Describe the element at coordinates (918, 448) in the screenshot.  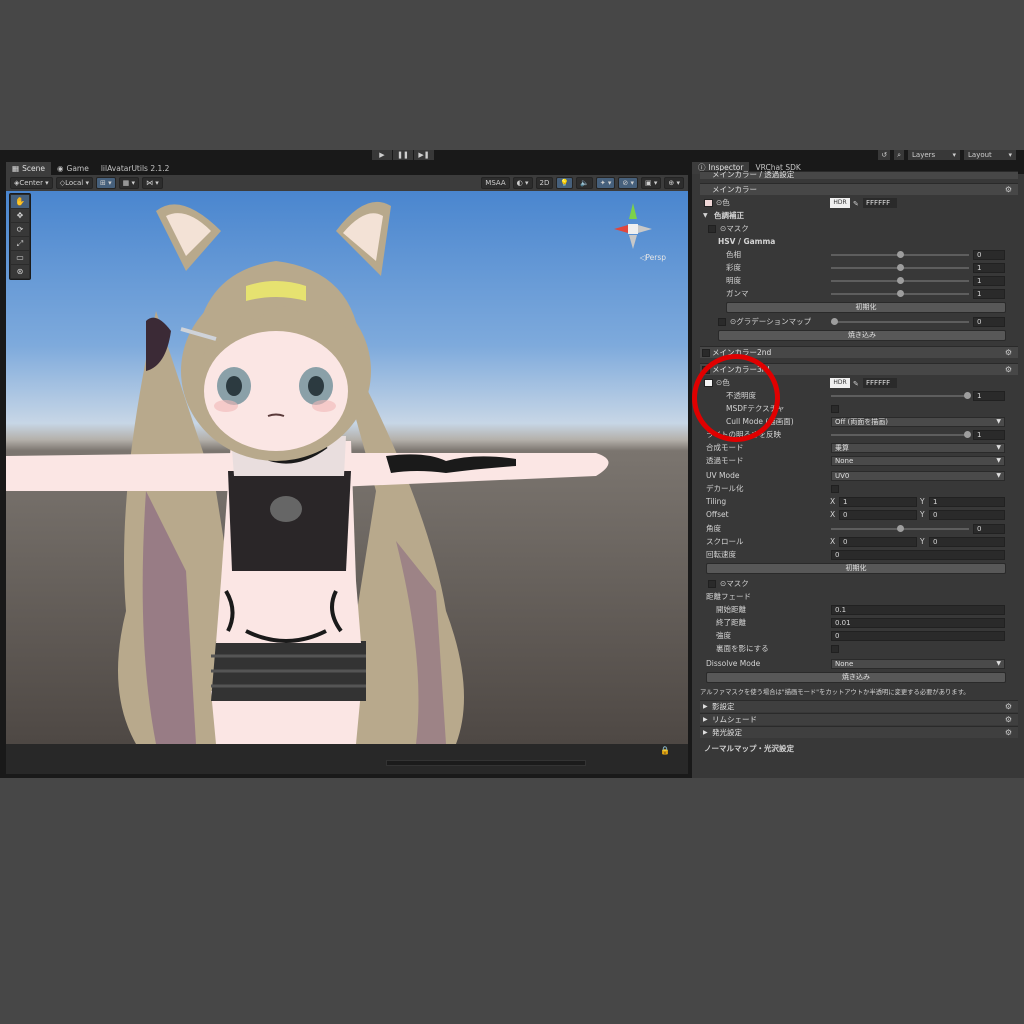
I see `blend-mode-dropdown: 乗算 ▼` at that location.